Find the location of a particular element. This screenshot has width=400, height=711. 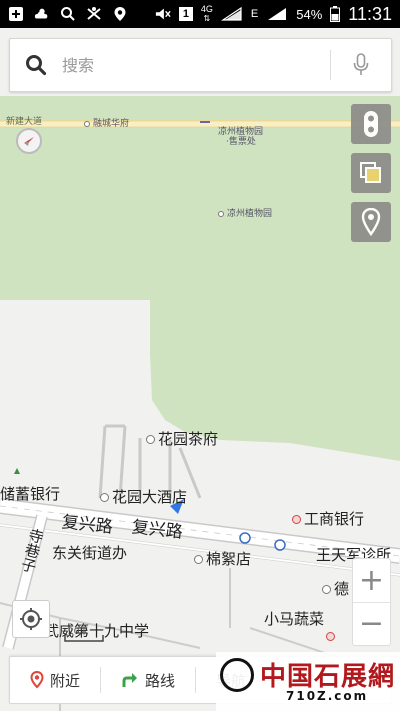

route-button: 路线 is located at coordinates (148, 680).